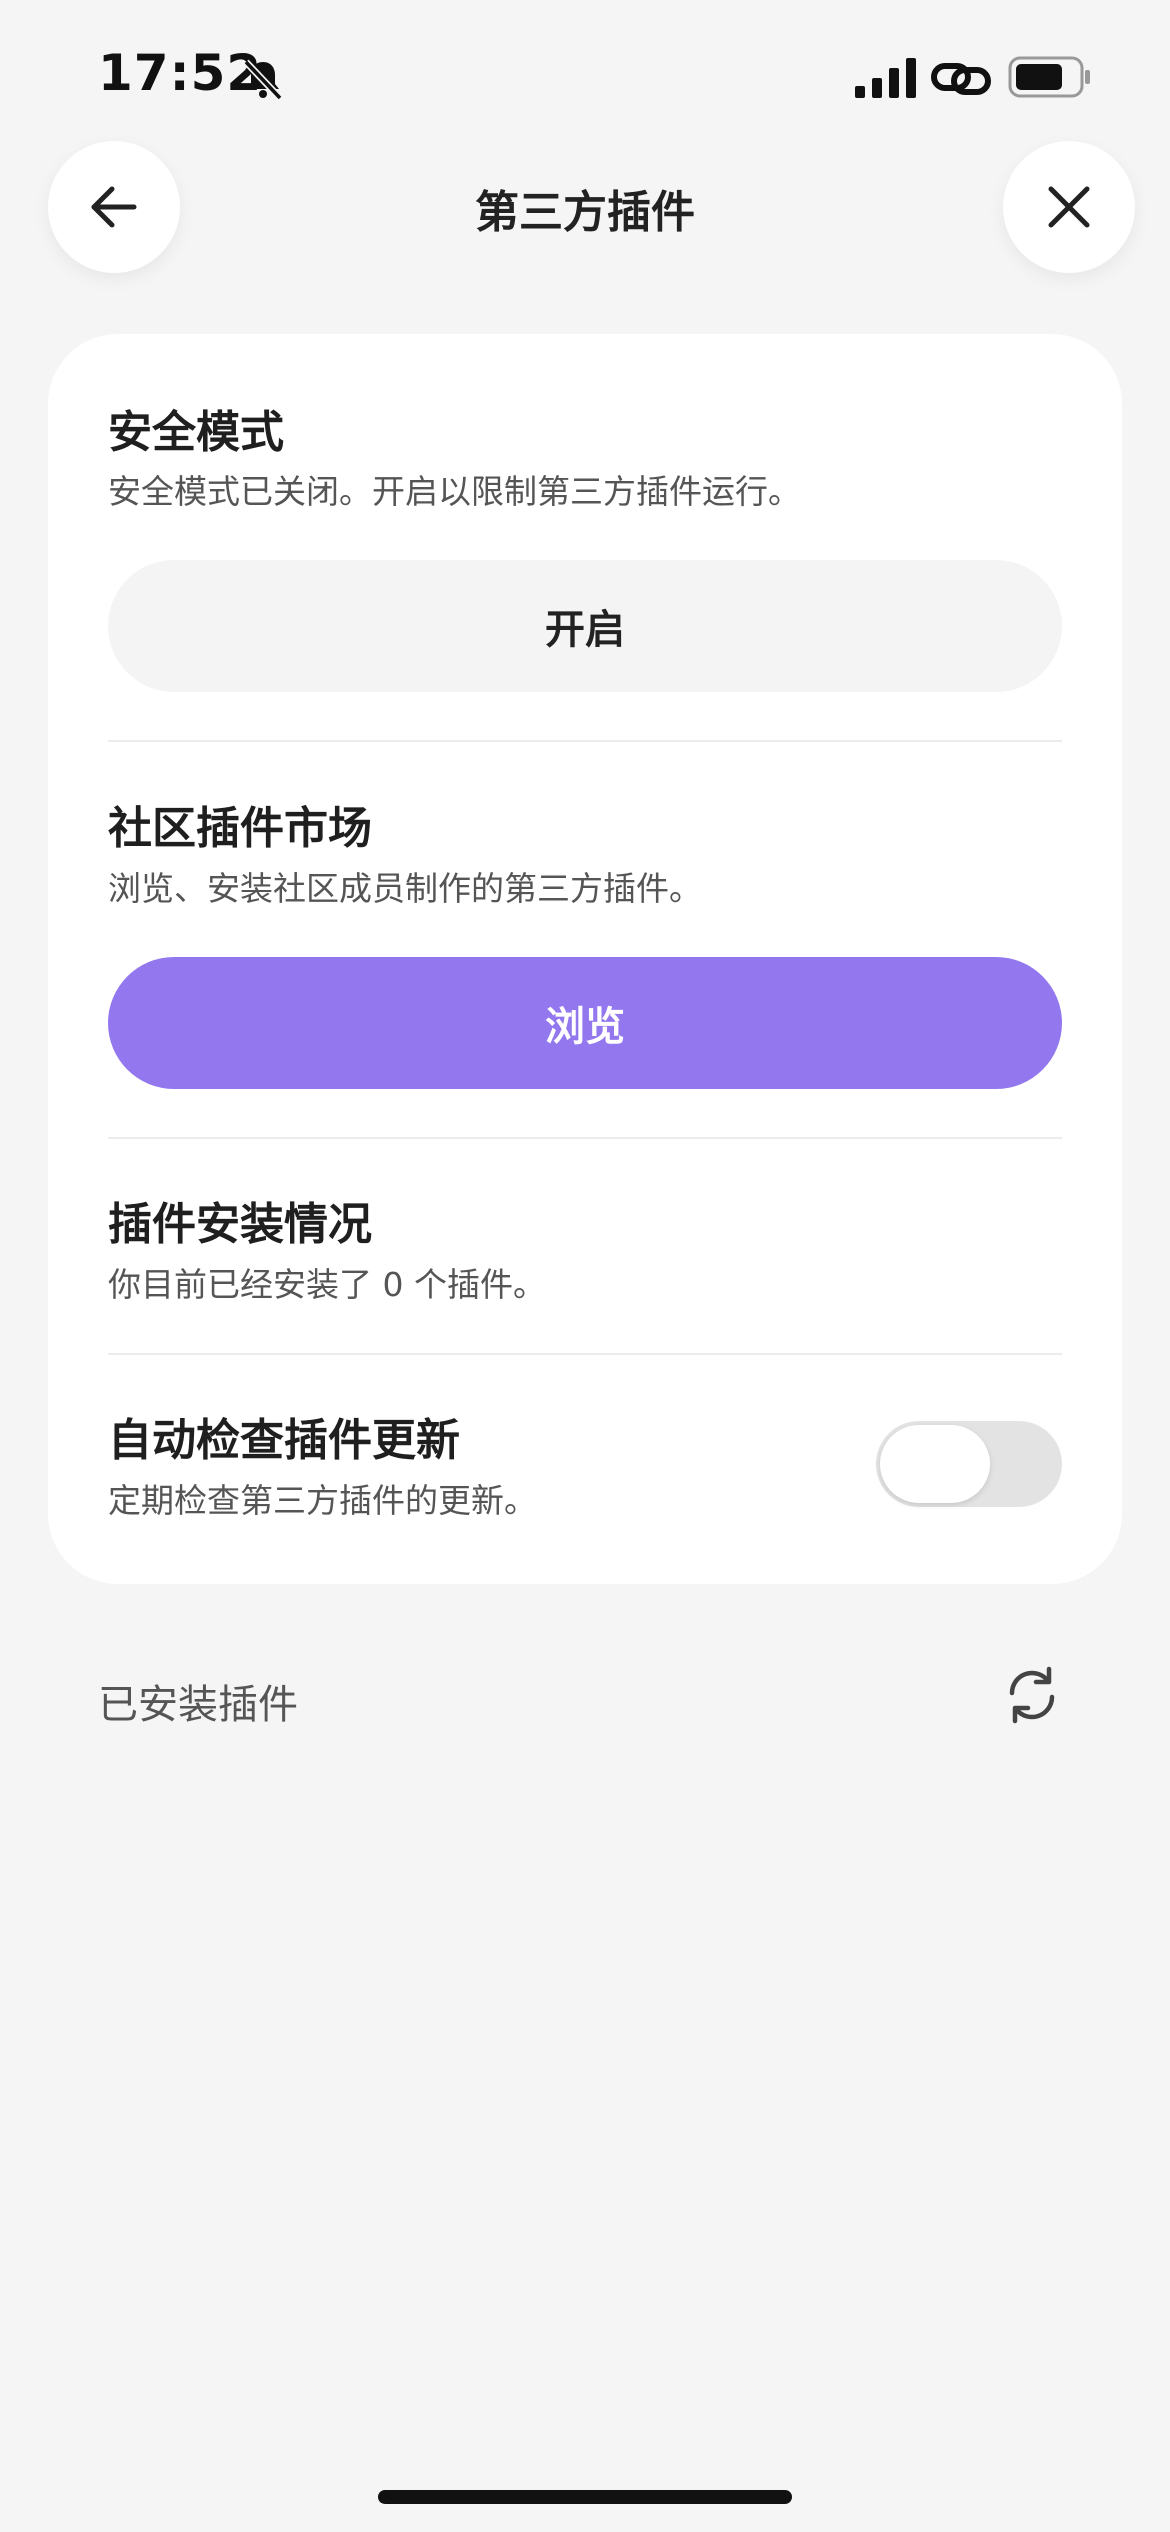  Describe the element at coordinates (585, 212) in the screenshot. I see `page-title: 第三方插件` at that location.